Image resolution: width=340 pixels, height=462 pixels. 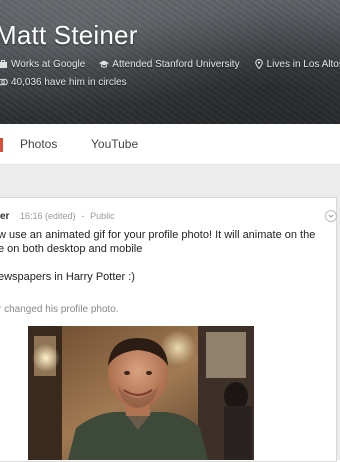 I want to click on post-text-line-3: ewspapers in Harry Potter :), so click(x=67, y=277).